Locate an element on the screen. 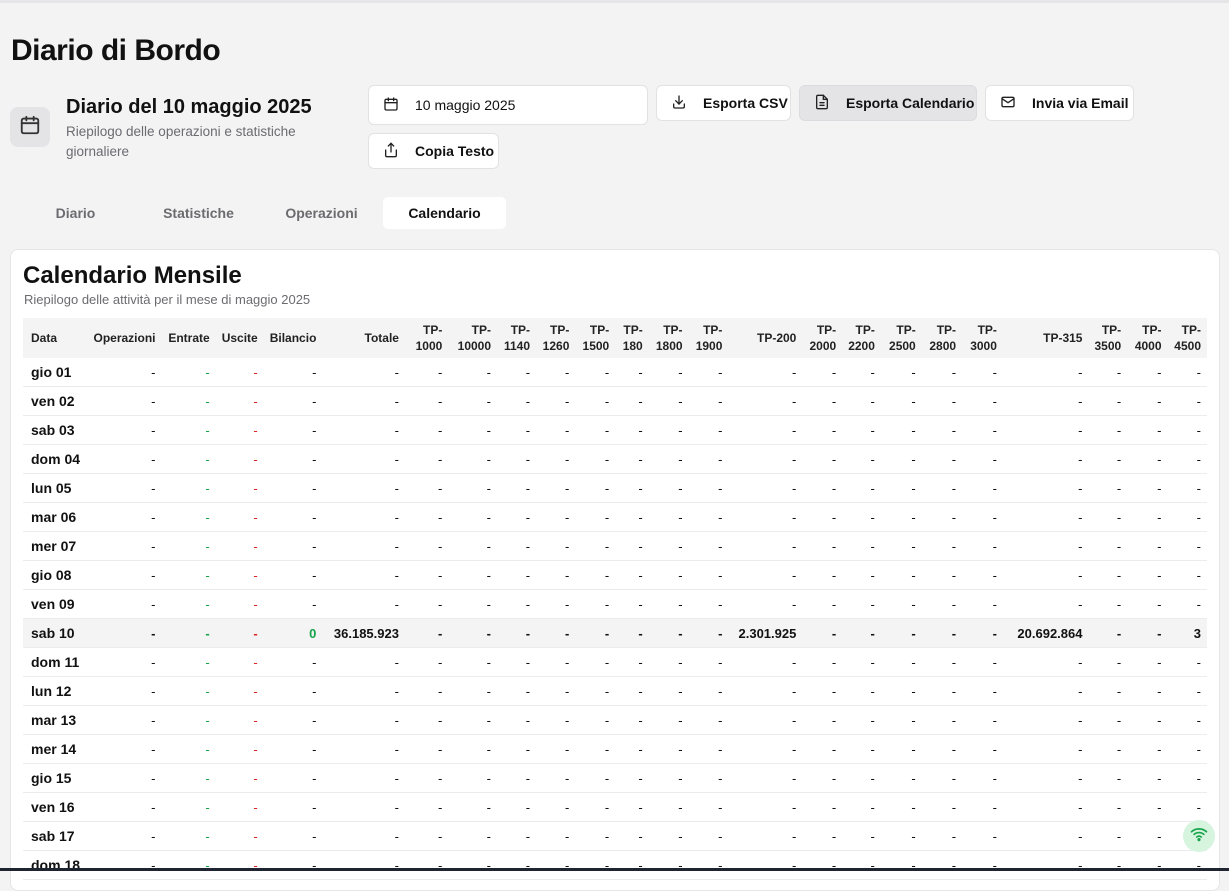 Image resolution: width=1229 pixels, height=891 pixels. column-header: TP-2000 is located at coordinates (823, 338).